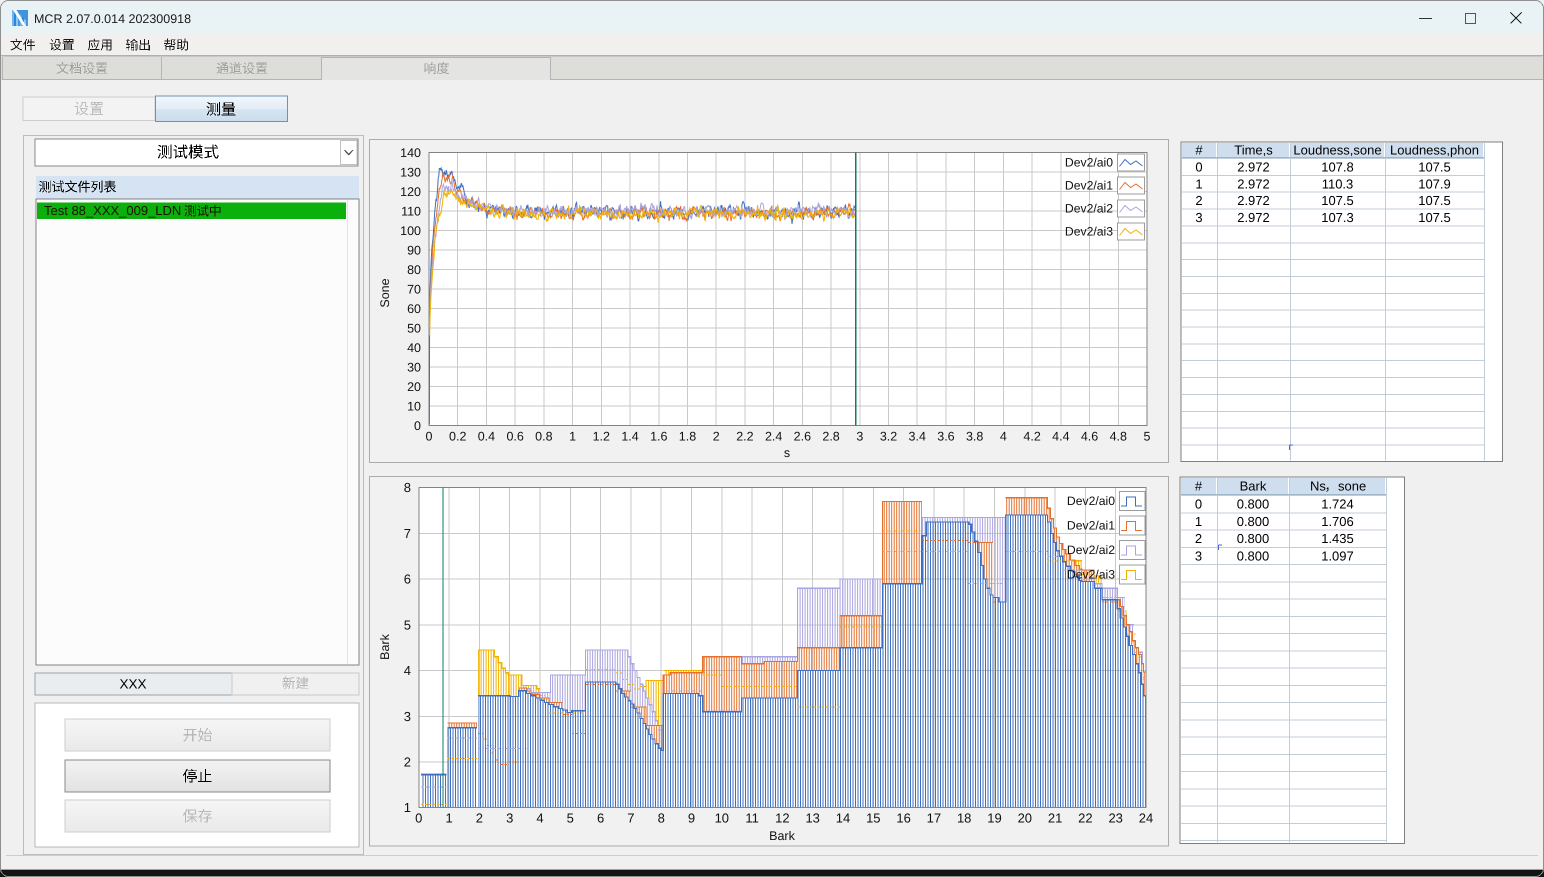 This screenshot has width=1544, height=877. Describe the element at coordinates (112, 19) in the screenshot. I see `svg-text: MCR 2.07.0.014 202300918` at that location.